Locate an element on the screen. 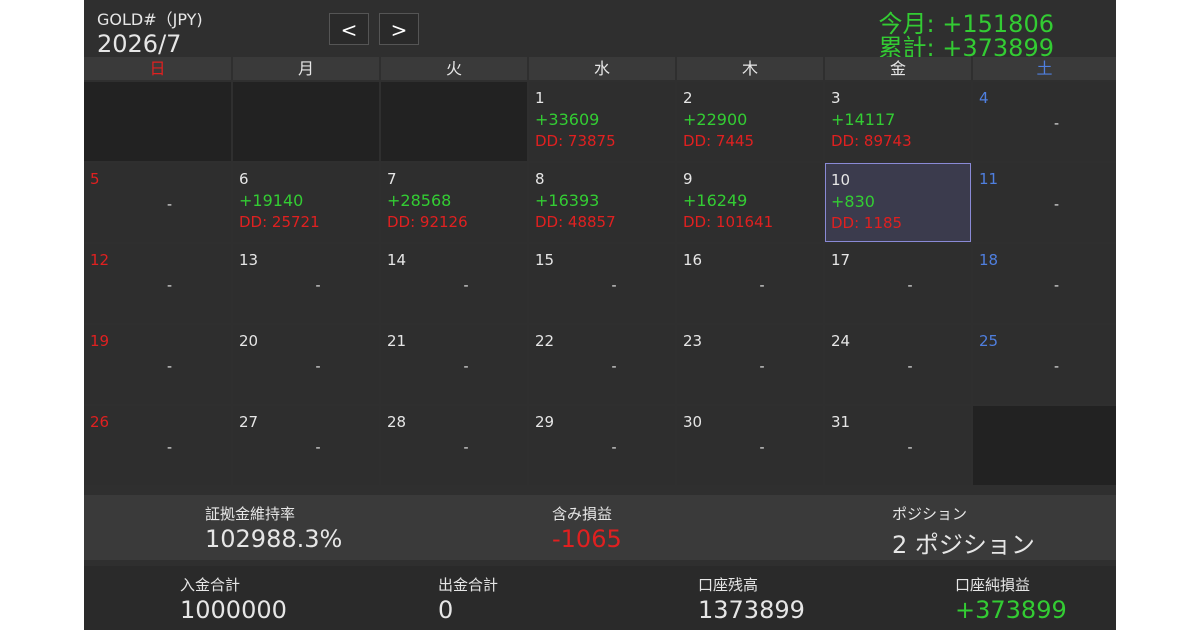 The image size is (1200, 630). day-profit: +16249 is located at coordinates (715, 200).